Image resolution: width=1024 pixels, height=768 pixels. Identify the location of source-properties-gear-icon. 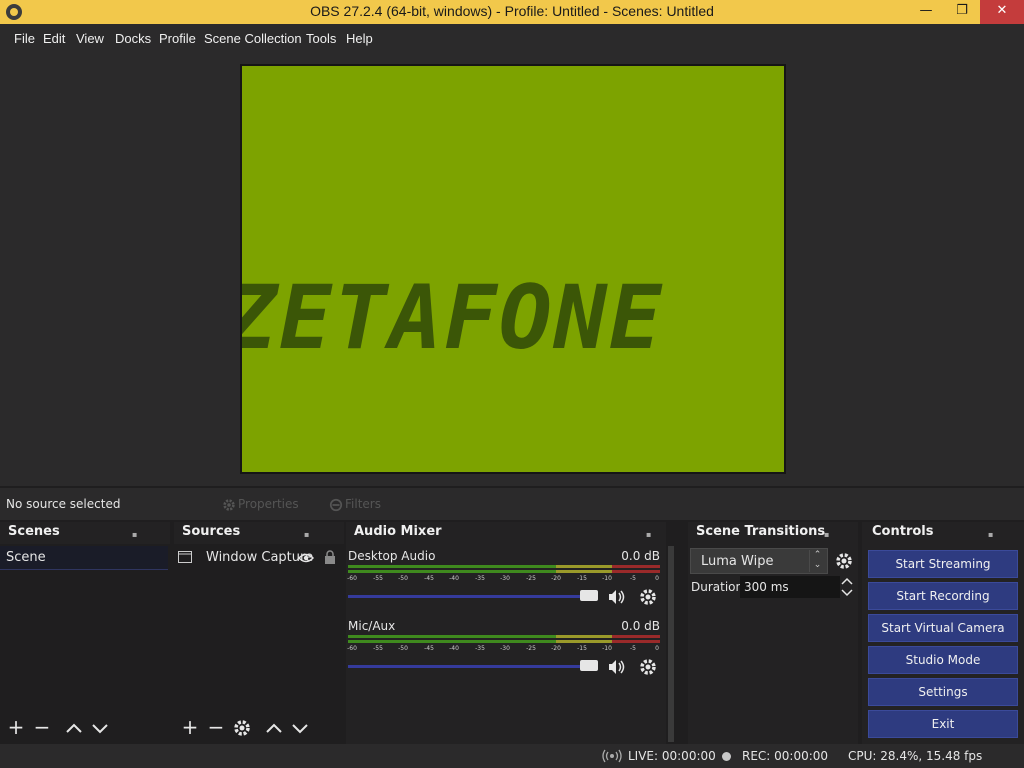
(242, 728).